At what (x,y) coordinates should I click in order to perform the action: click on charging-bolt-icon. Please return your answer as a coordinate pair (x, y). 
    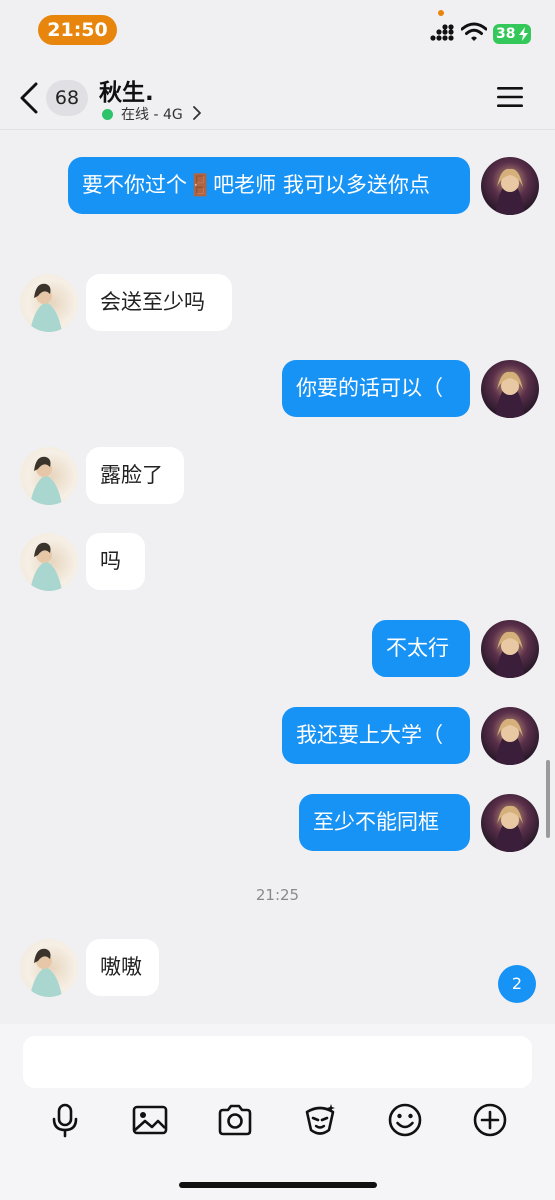
    Looking at the image, I should click on (523, 34).